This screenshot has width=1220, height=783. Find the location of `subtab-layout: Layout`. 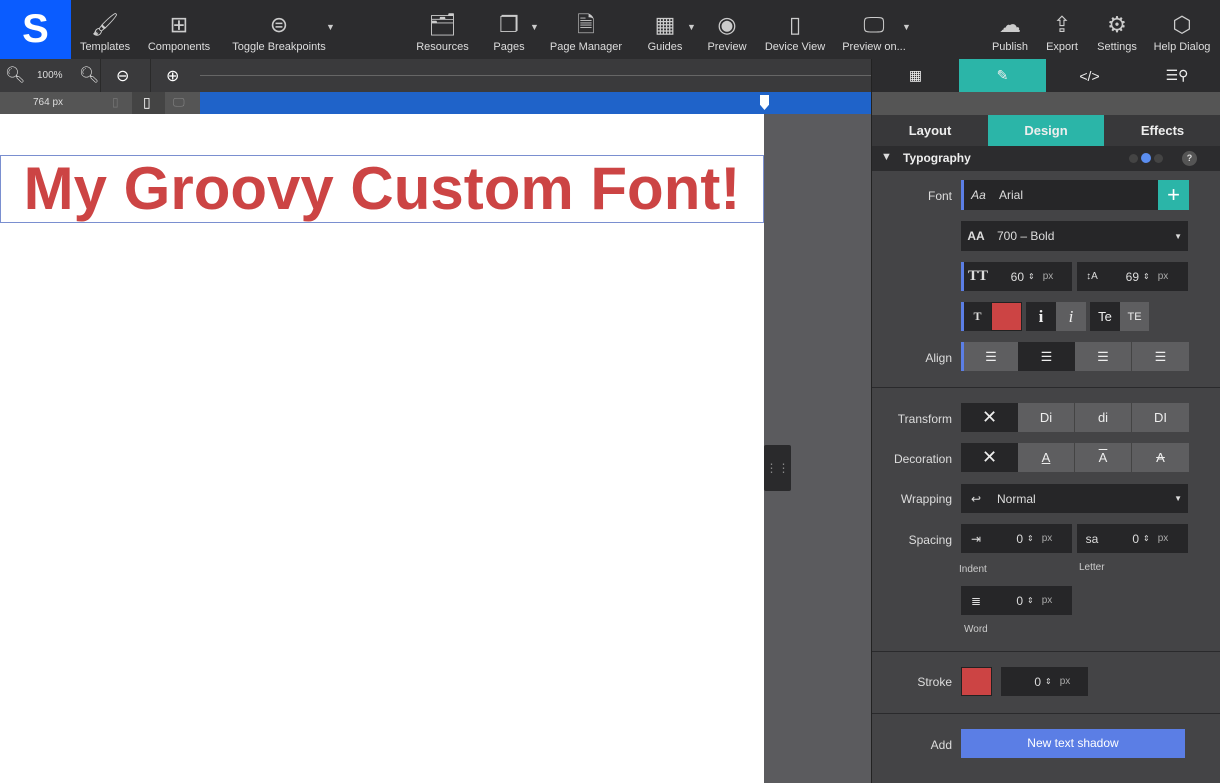

subtab-layout: Layout is located at coordinates (930, 130).